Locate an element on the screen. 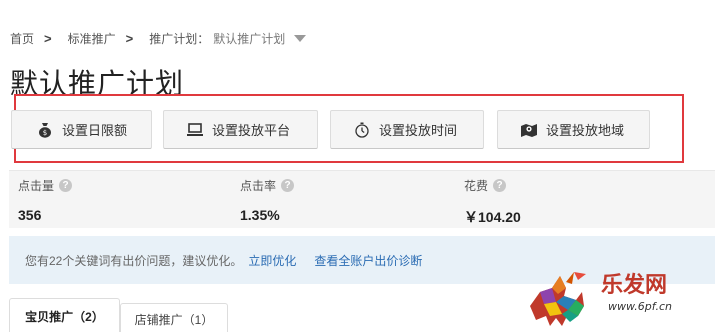  stat-ctr-label: 点击率 is located at coordinates (258, 186).